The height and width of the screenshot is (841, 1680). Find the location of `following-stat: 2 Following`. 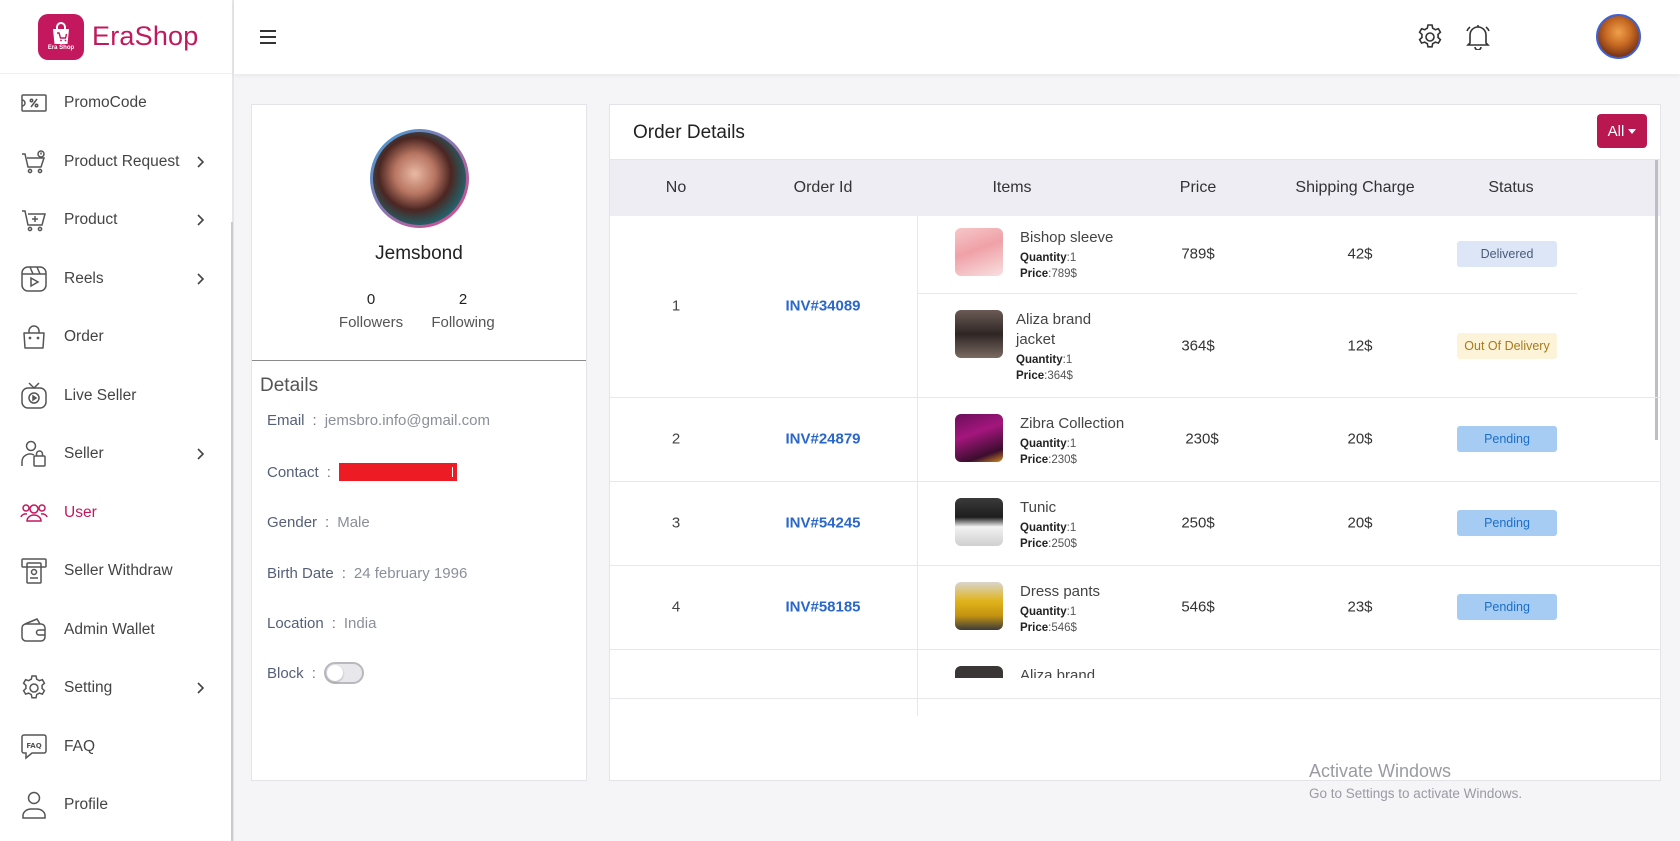

following-stat: 2 Following is located at coordinates (463, 311).